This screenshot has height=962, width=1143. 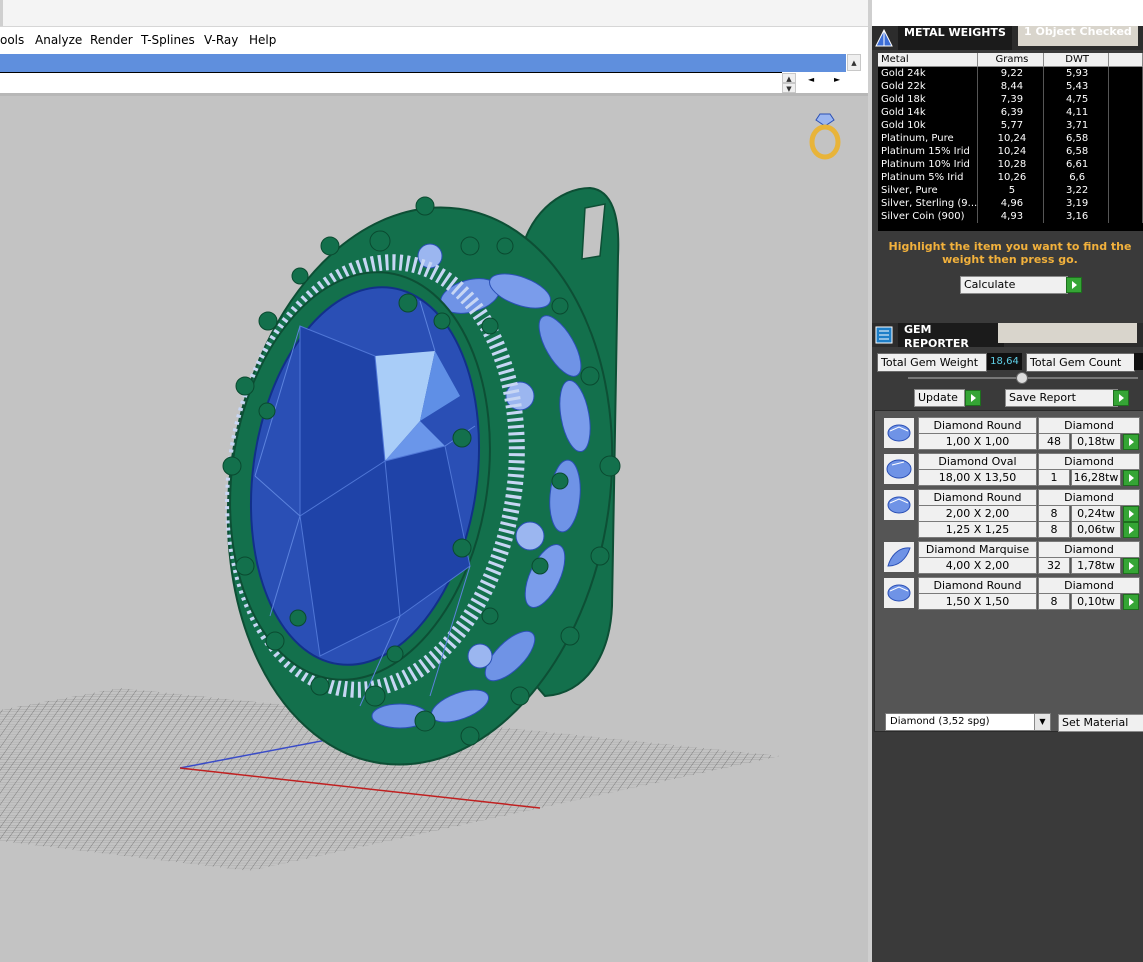 I want to click on metal-name: Platinum 5% Irid, so click(x=928, y=177).